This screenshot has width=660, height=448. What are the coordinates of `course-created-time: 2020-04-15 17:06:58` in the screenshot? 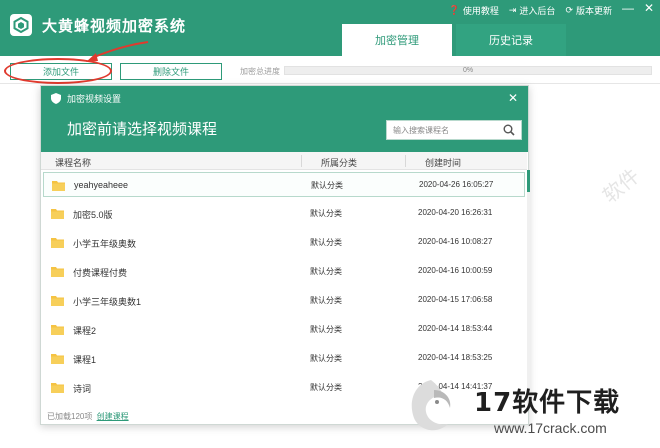 It's located at (455, 299).